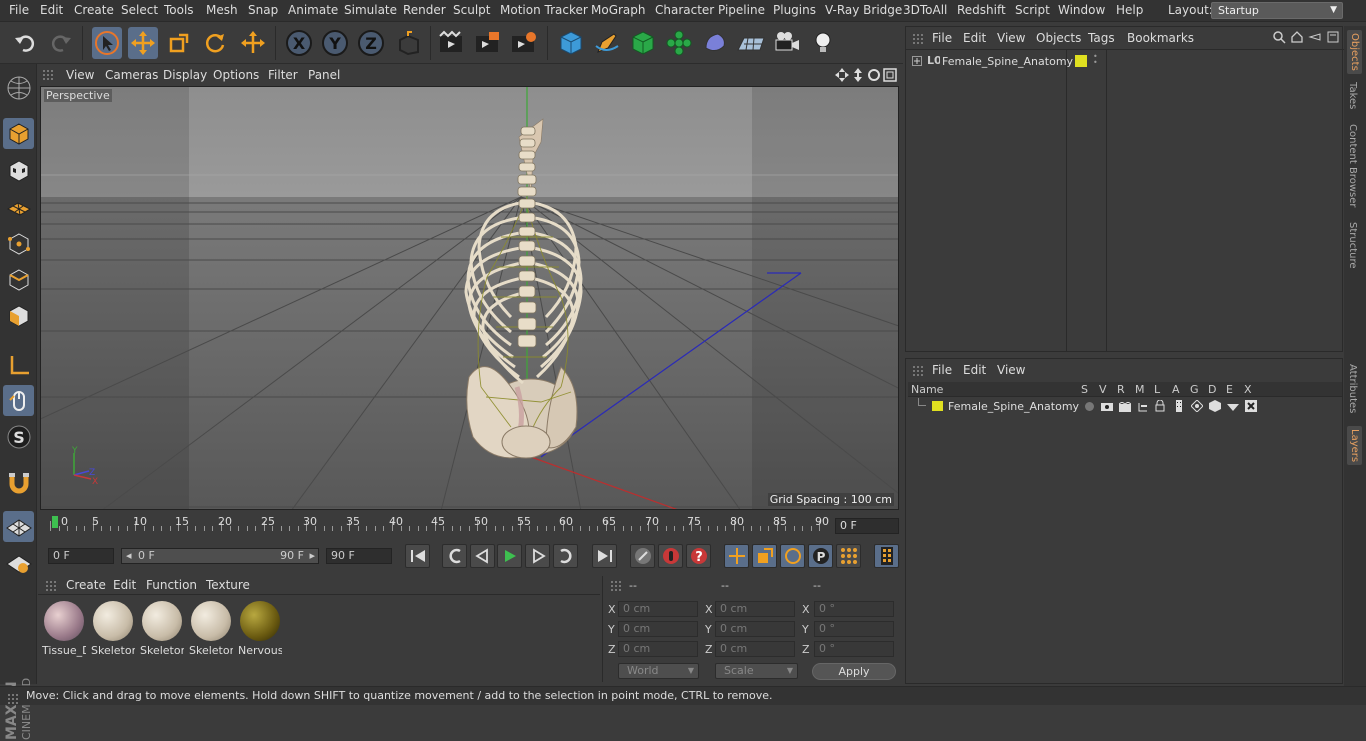 This screenshot has width=1366, height=741. What do you see at coordinates (1143, 408) in the screenshot?
I see `manager-toggle-icon` at bounding box center [1143, 408].